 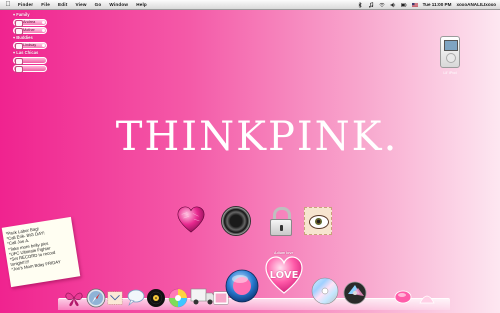 I want to click on buddy-name: Lindsay, so click(x=30, y=45).